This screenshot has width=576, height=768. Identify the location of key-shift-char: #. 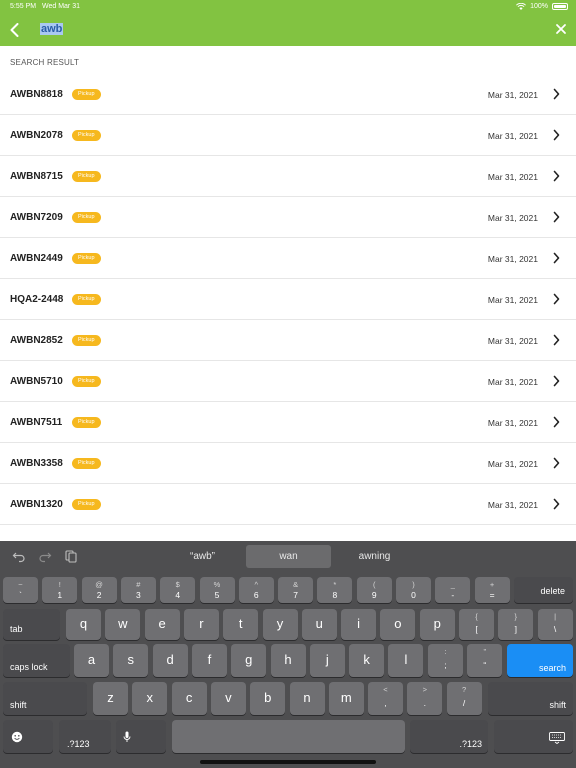
(138, 584).